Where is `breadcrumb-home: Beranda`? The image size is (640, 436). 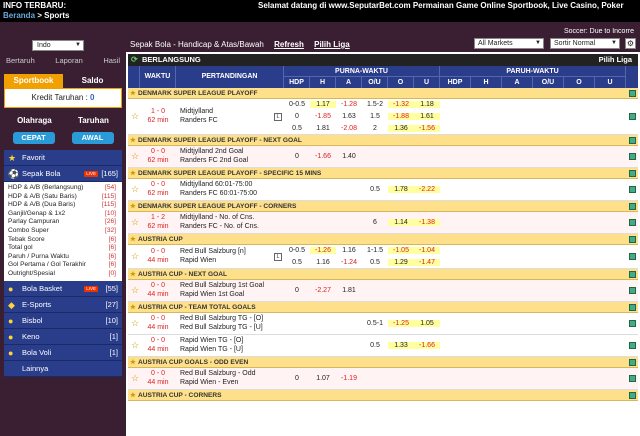 breadcrumb-home: Beranda is located at coordinates (19, 15).